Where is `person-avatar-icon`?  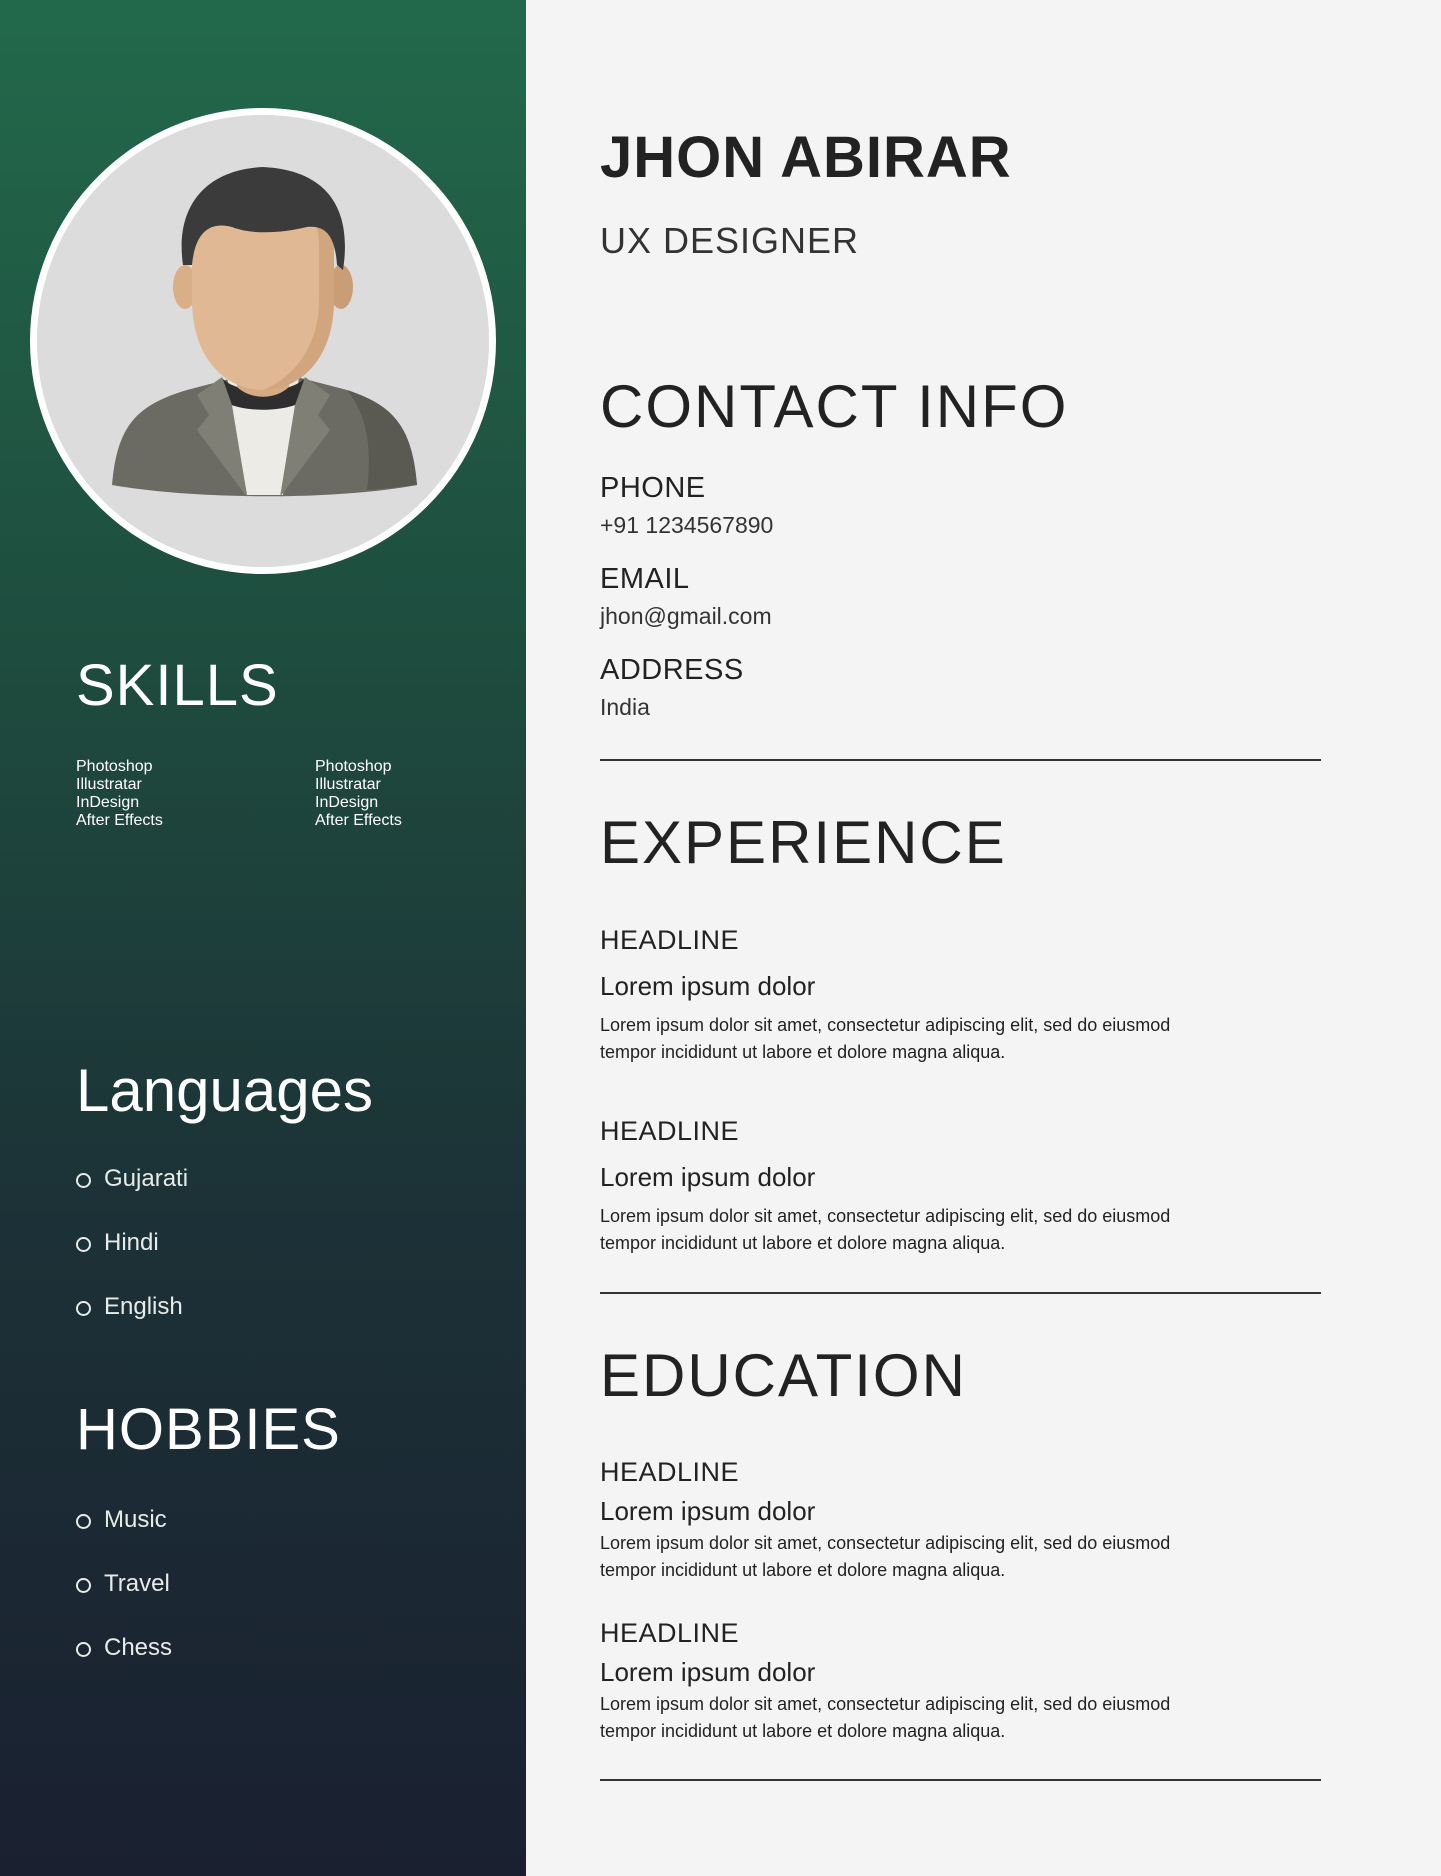 person-avatar-icon is located at coordinates (263, 341).